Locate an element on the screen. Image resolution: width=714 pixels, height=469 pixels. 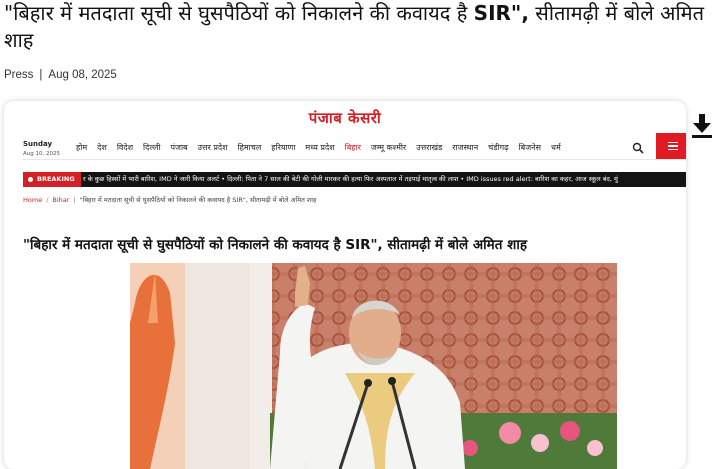
download-icon is located at coordinates (702, 126).